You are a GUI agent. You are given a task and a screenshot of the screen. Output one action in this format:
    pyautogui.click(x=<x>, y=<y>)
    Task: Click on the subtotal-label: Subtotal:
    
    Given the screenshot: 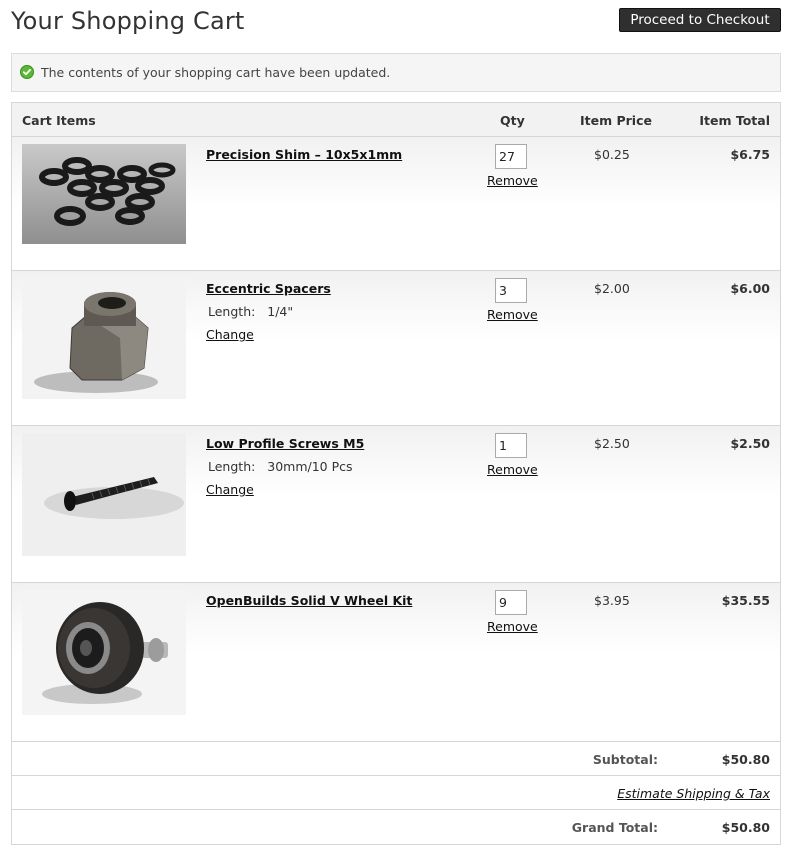 What is the action you would take?
    pyautogui.click(x=625, y=759)
    